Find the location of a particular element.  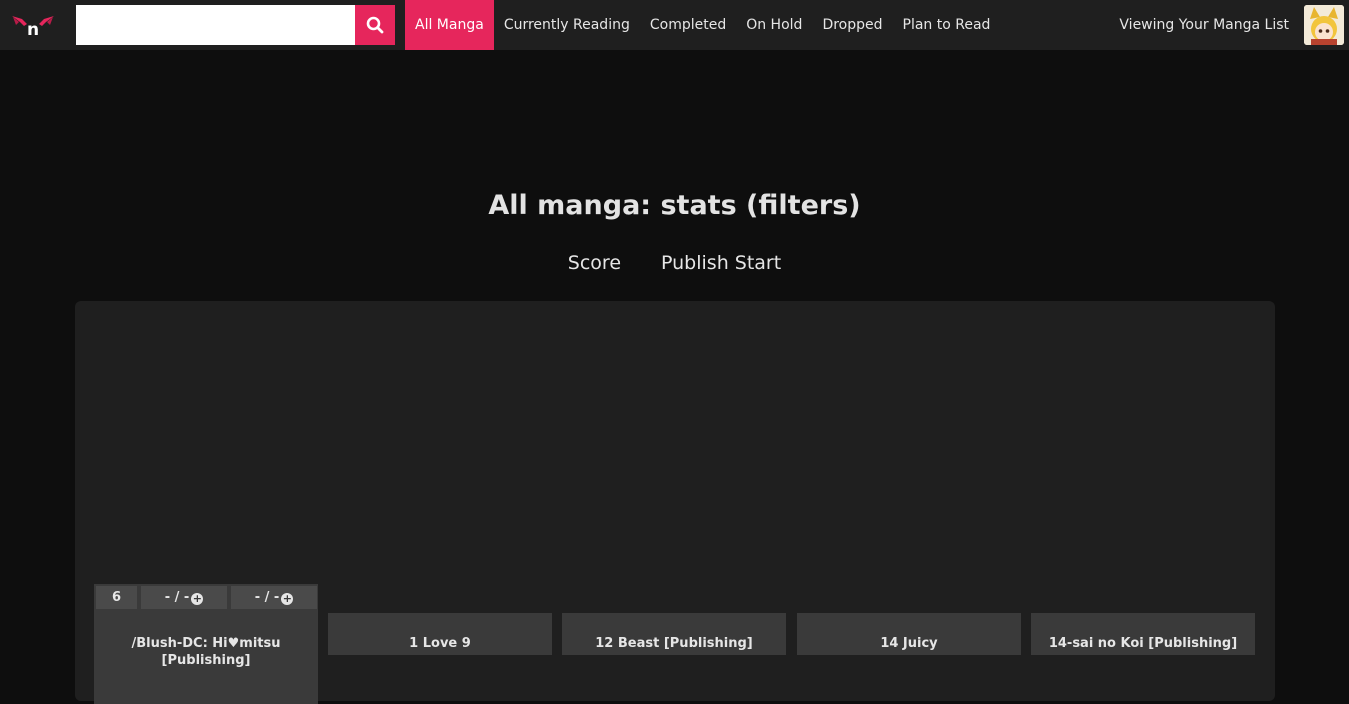

card-title: 12 Beast [Publishing] is located at coordinates (674, 643).